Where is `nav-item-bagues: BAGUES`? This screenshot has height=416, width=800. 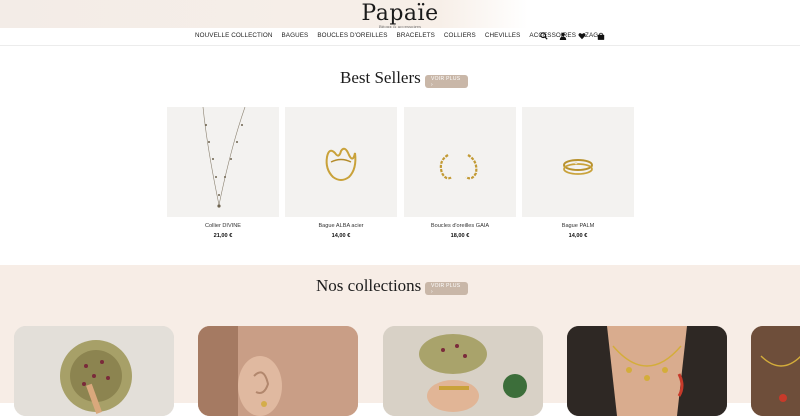
nav-item-bagues: BAGUES is located at coordinates (294, 35).